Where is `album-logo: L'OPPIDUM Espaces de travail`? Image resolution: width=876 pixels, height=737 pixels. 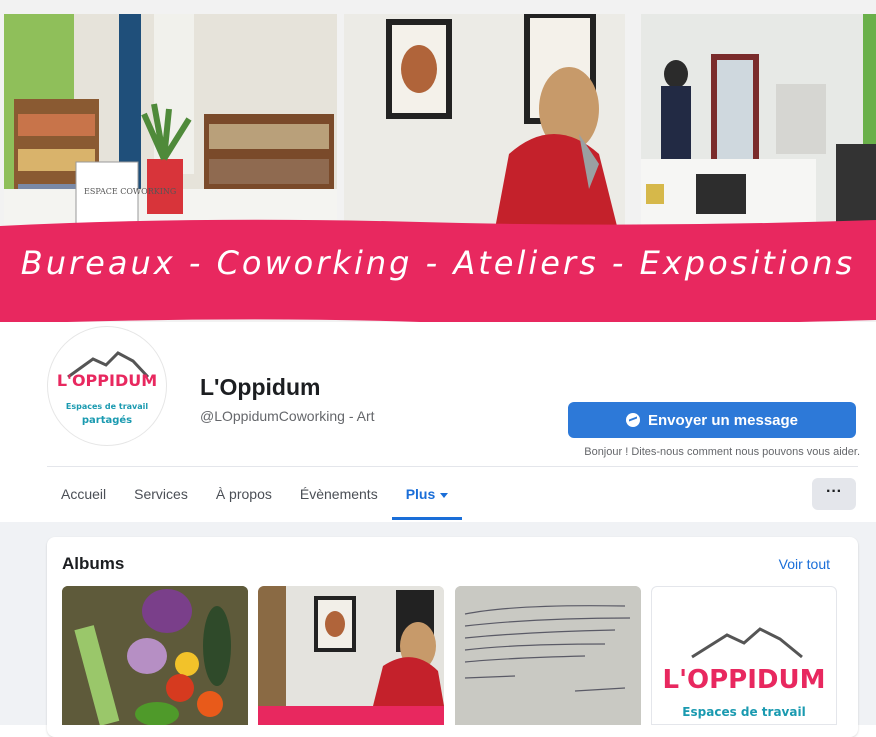 album-logo: L'OPPIDUM Espaces de travail is located at coordinates (744, 655).